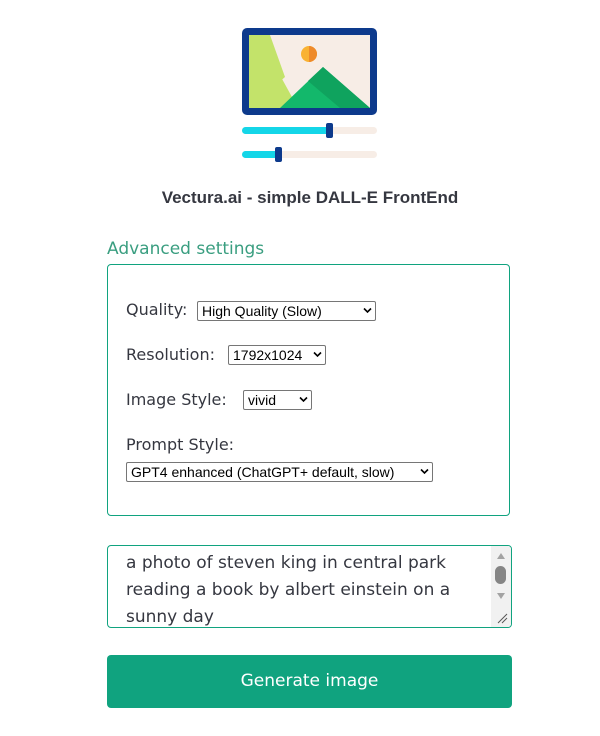  I want to click on resize-handle-icon, so click(501, 617).